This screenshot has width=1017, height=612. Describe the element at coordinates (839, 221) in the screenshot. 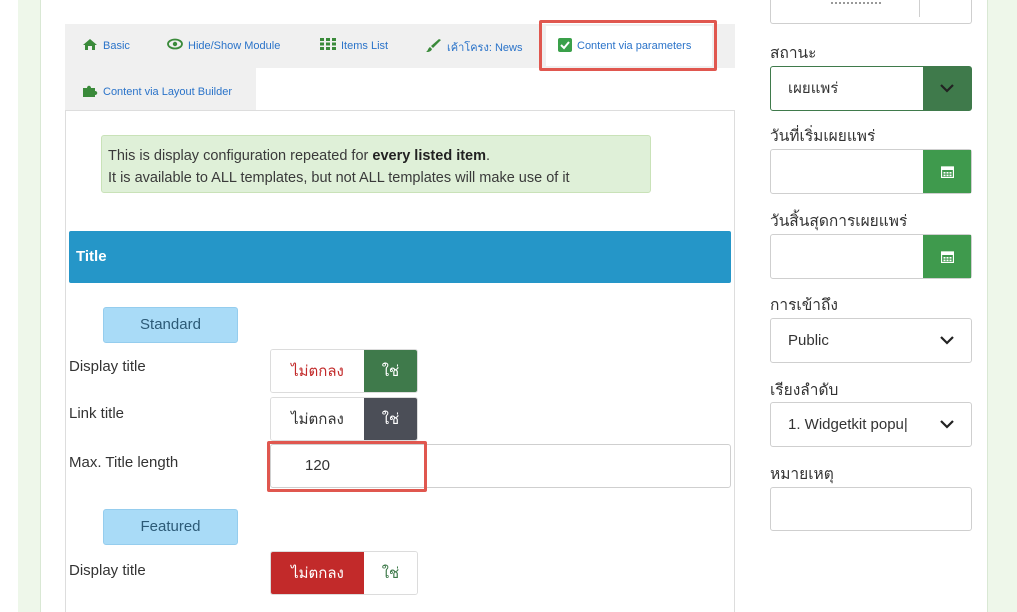

I see `publish-end-label: วันสิ้นสุดการเผยแพร่` at that location.